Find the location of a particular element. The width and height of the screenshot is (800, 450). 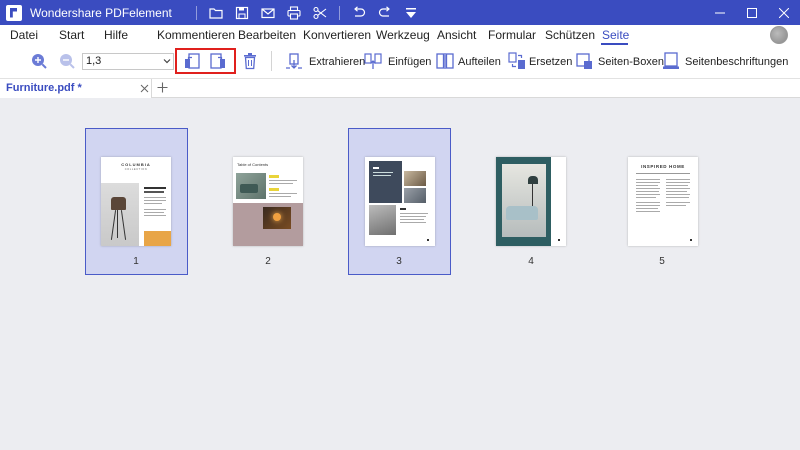

app-title: Wondershare PDFelement is located at coordinates (101, 12).